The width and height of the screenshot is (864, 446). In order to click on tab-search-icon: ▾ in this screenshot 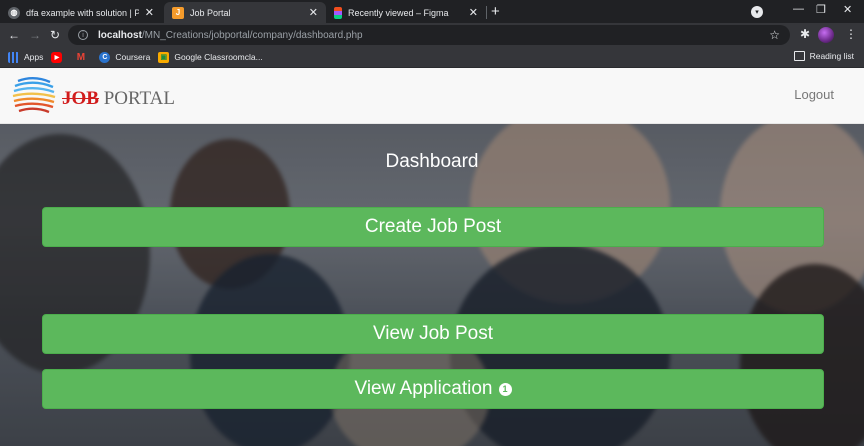, I will do `click(757, 12)`.